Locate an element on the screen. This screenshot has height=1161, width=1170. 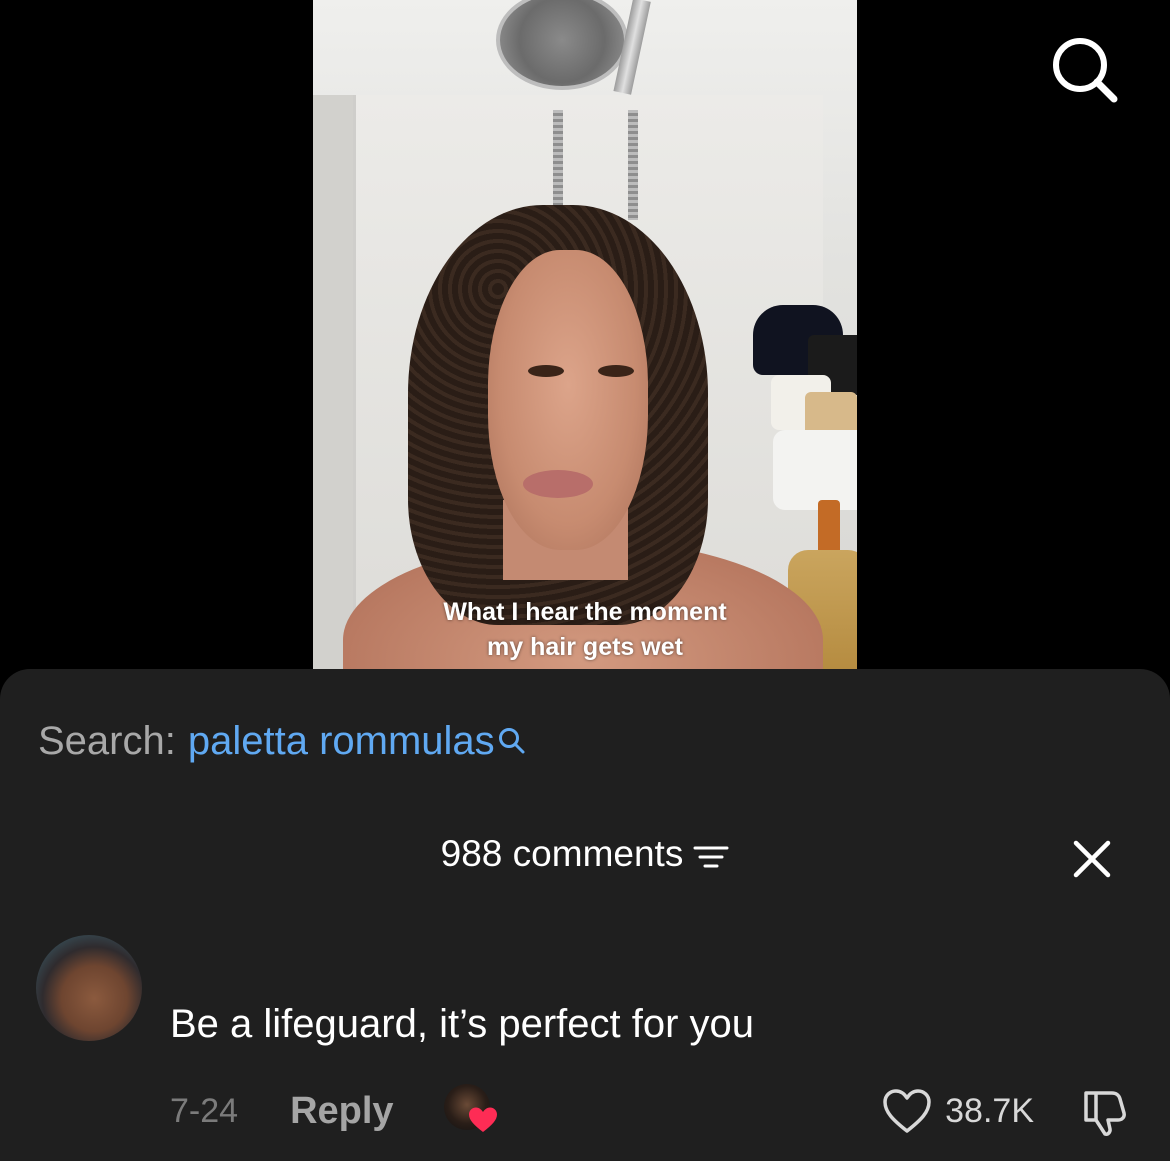
person-lips is located at coordinates (558, 484).